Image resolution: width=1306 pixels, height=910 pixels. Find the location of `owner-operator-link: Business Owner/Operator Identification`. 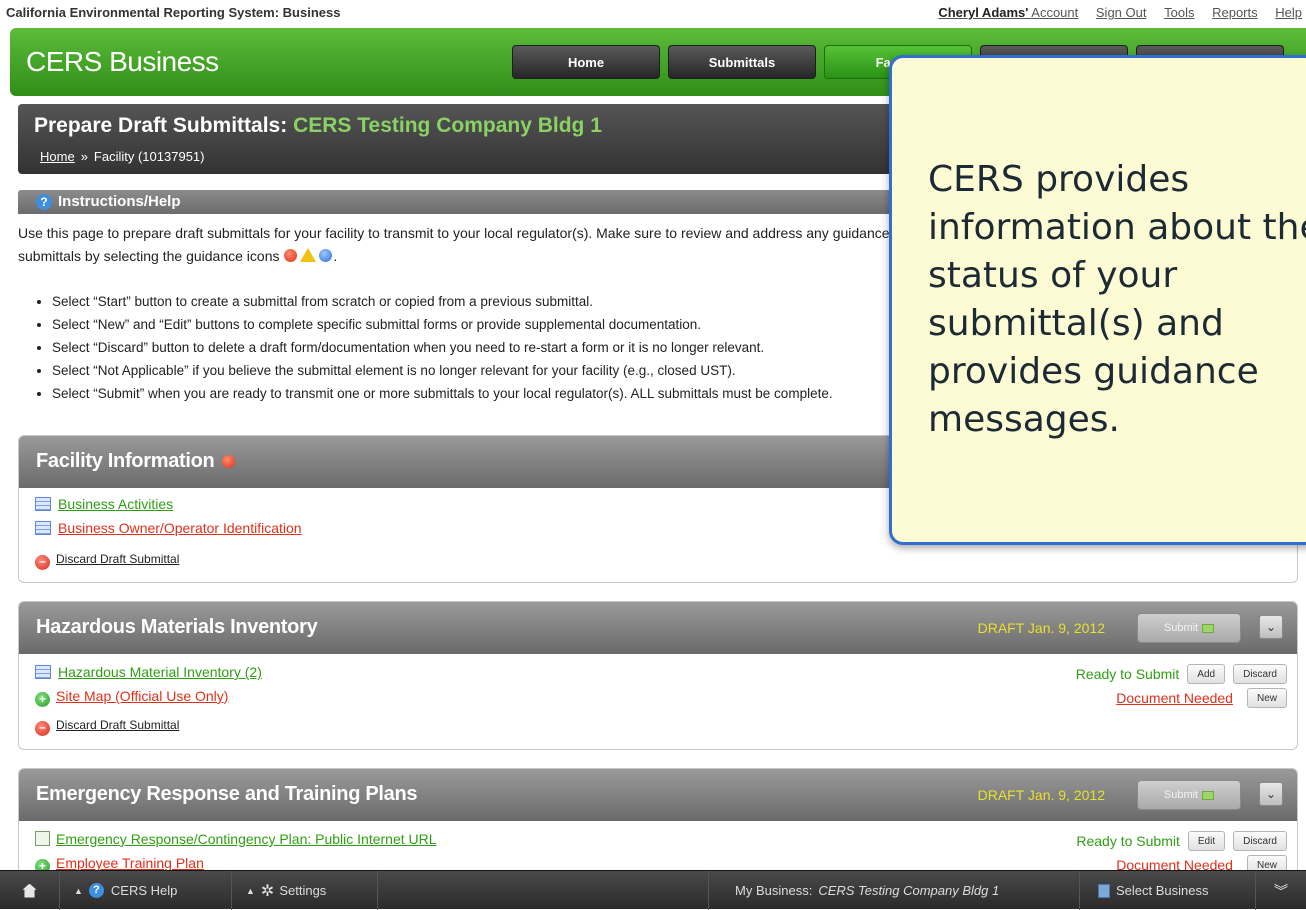

owner-operator-link: Business Owner/Operator Identification is located at coordinates (180, 528).